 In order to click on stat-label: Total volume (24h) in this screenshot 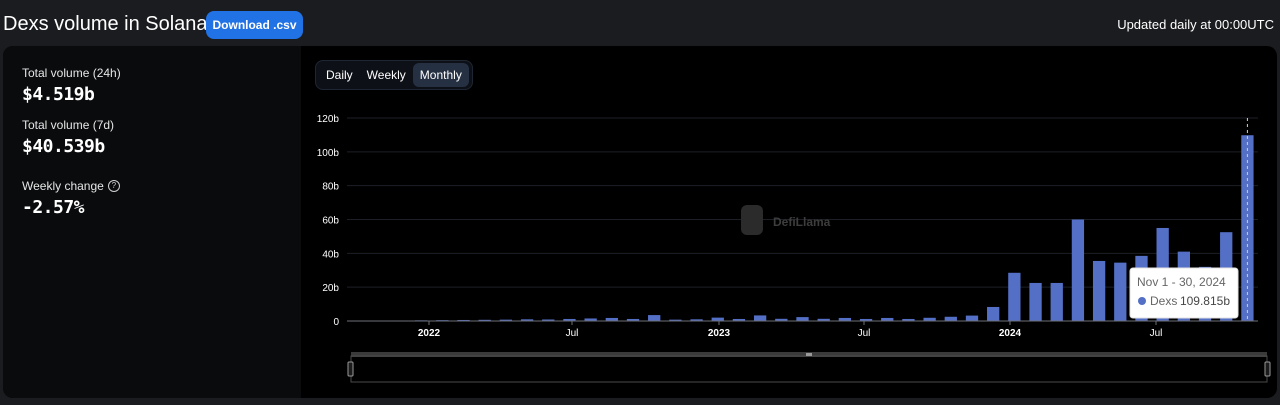, I will do `click(71, 73)`.